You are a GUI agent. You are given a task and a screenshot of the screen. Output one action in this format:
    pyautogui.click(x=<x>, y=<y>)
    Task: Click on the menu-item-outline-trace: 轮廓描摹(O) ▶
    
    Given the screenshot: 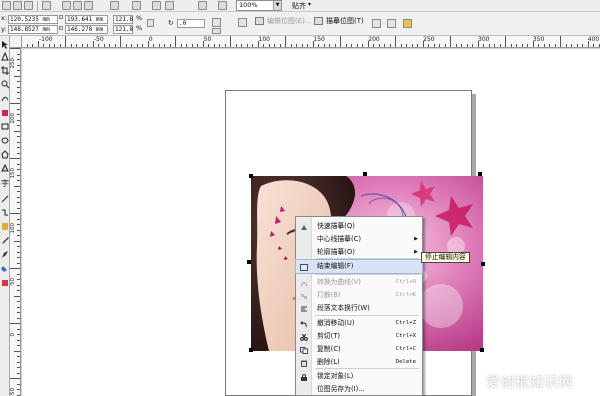 What is the action you would take?
    pyautogui.click(x=359, y=252)
    